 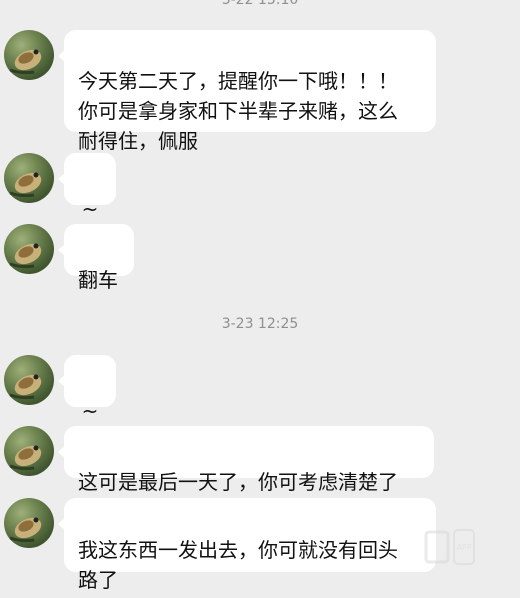 I want to click on svg-text: APP, so click(x=463, y=547).